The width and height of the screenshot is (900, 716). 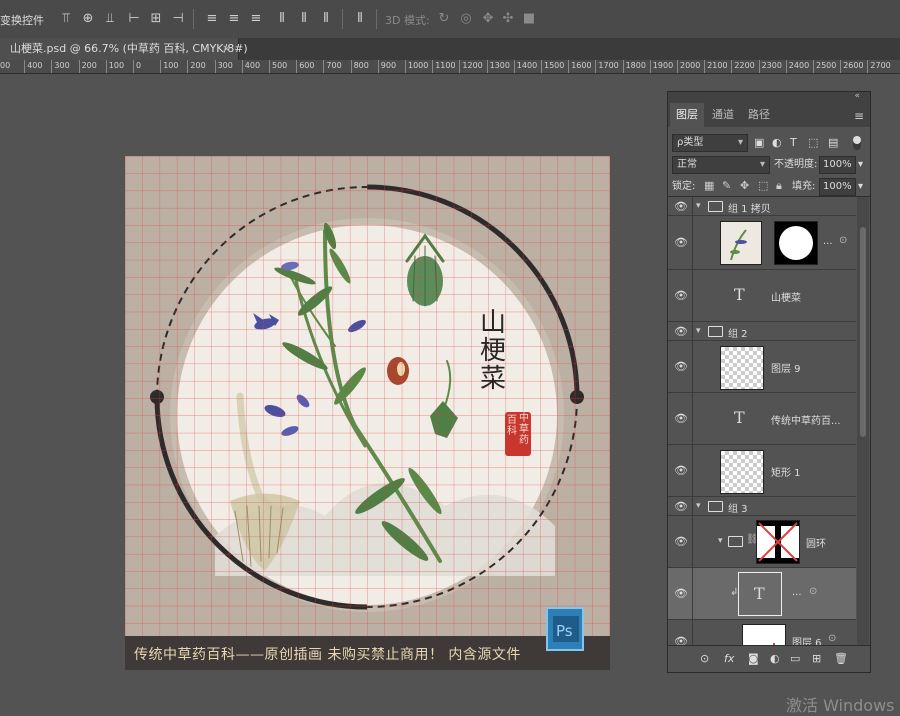 I want to click on ruler-tick-label: 600, so click(x=305, y=66).